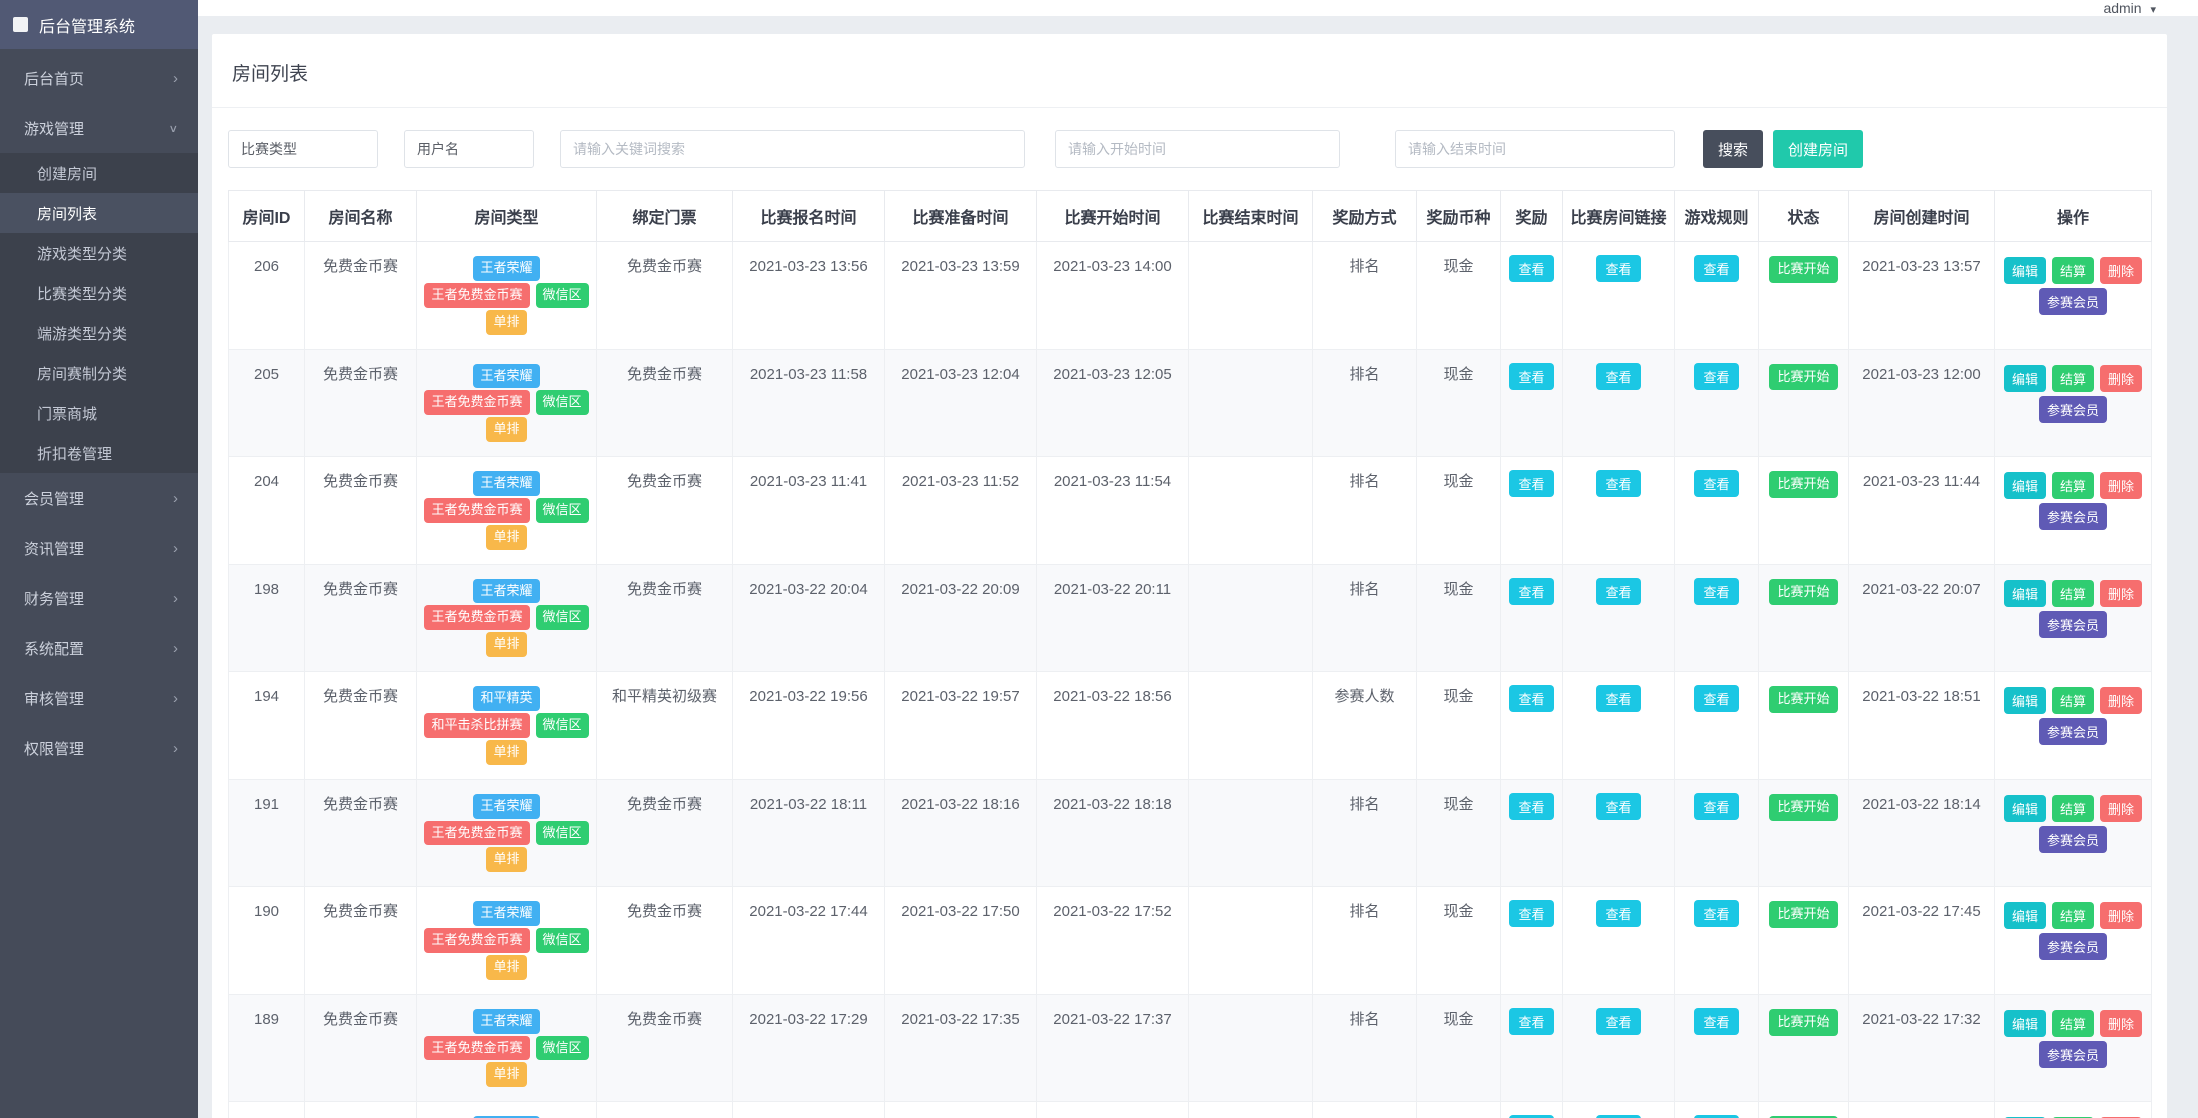 This screenshot has height=1118, width=2198. I want to click on room-type-badge: 单排, so click(506, 430).